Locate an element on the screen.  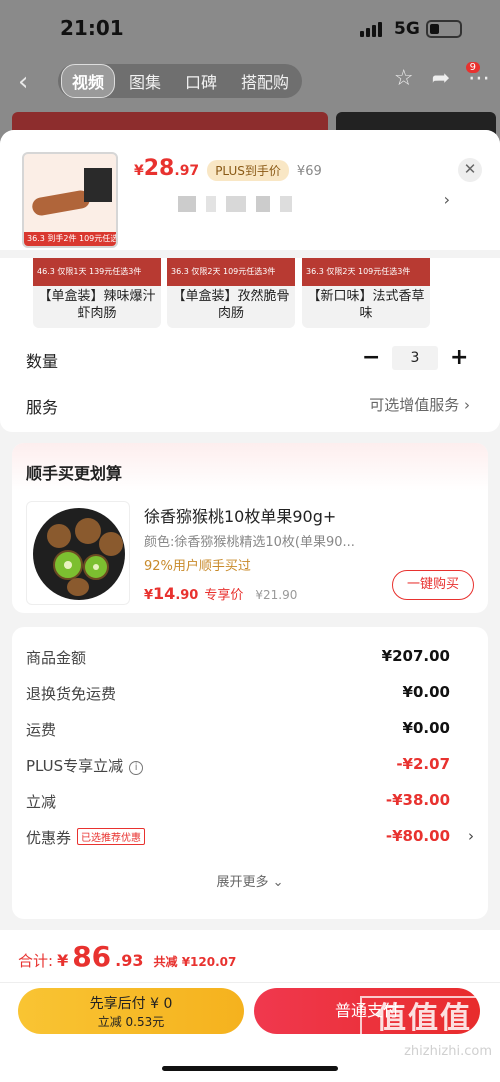
total-label: 合计: is located at coordinates (36, 961).